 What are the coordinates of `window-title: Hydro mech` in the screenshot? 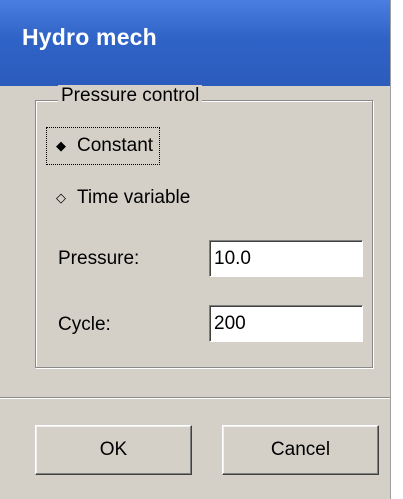 It's located at (89, 37).